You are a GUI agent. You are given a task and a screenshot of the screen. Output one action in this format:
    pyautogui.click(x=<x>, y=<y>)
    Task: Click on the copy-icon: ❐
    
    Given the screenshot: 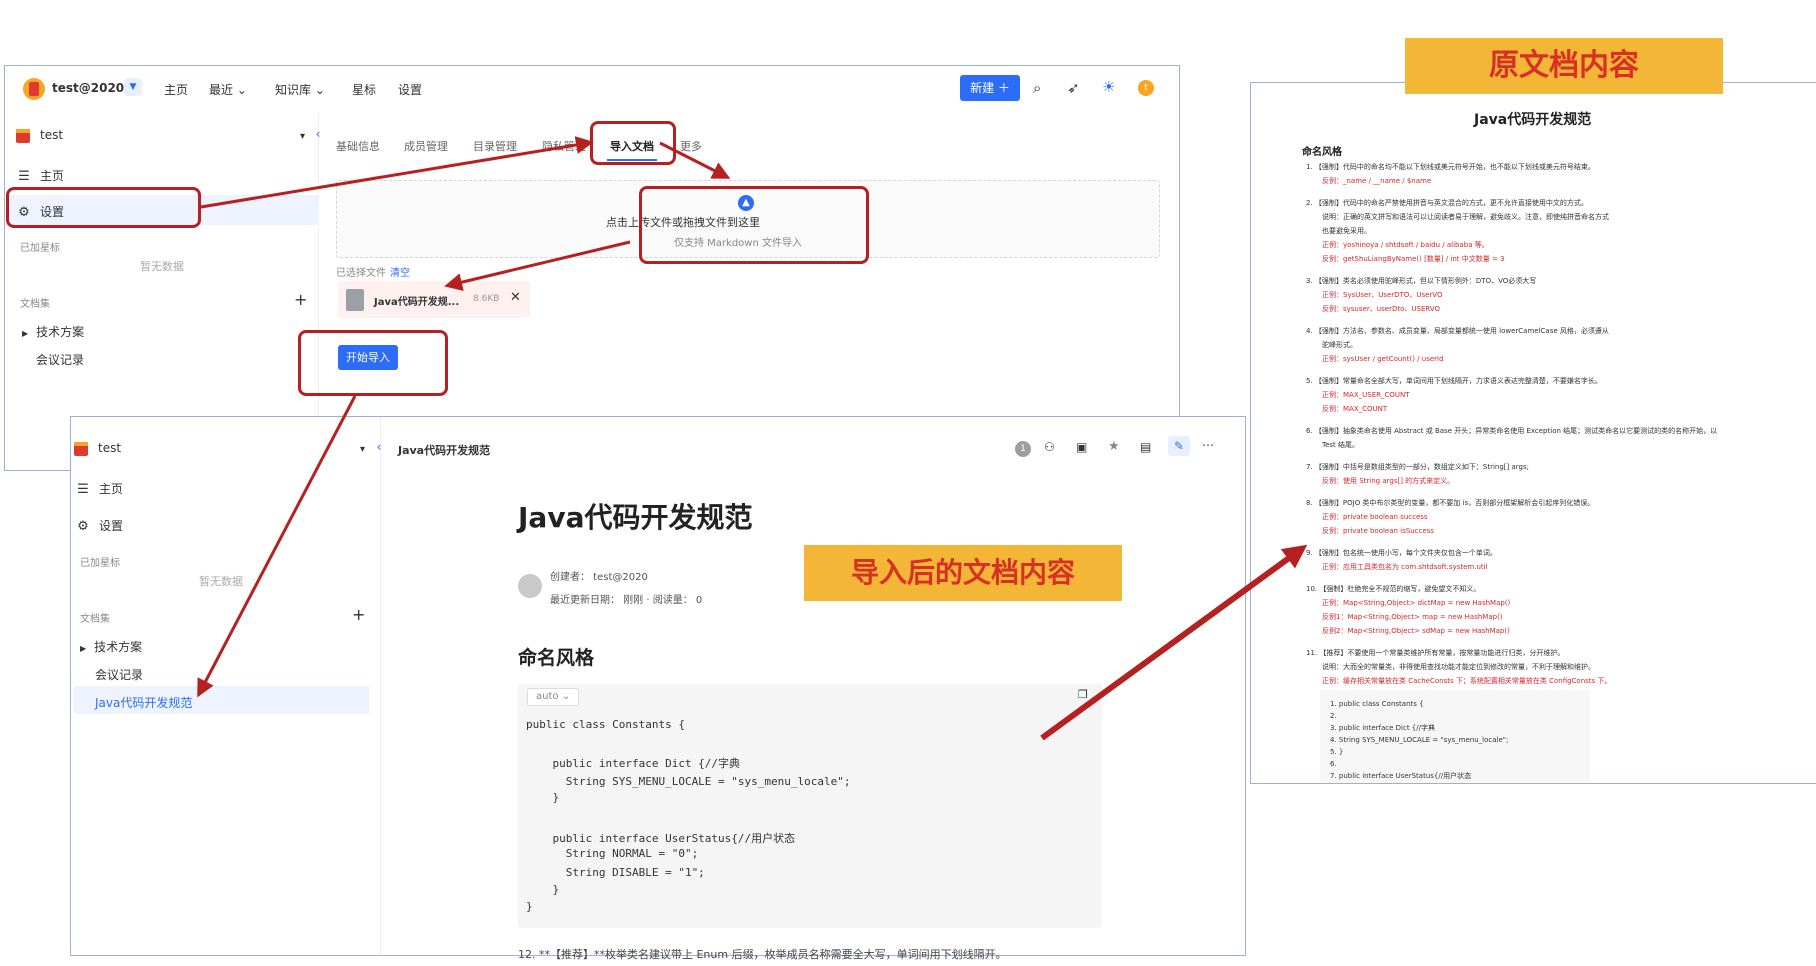 What is the action you would take?
    pyautogui.click(x=1083, y=694)
    